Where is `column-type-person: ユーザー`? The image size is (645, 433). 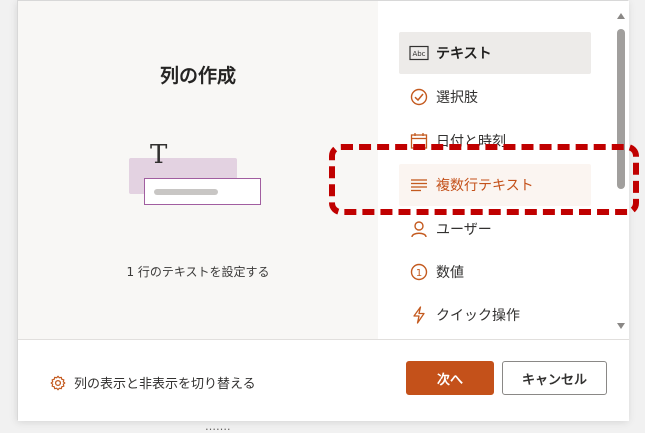
column-type-person: ユーザー is located at coordinates (495, 229).